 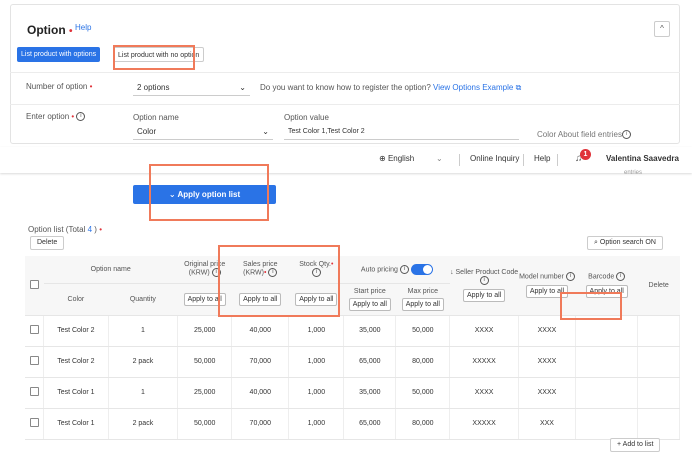 I want to click on start-price-header: Start price Apply to all, so click(x=369, y=299).